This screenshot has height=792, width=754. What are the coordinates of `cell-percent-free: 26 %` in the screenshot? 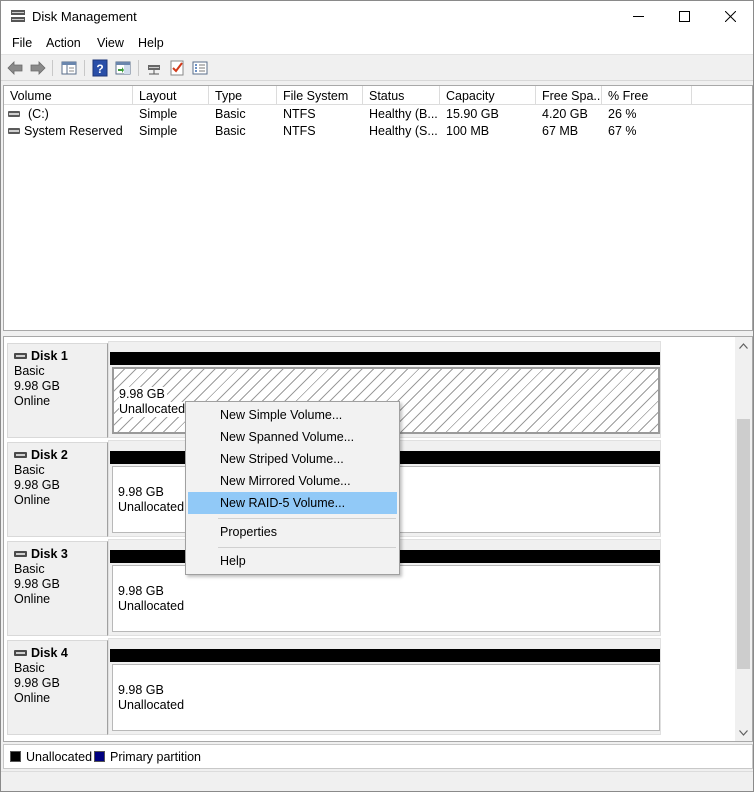 It's located at (622, 114).